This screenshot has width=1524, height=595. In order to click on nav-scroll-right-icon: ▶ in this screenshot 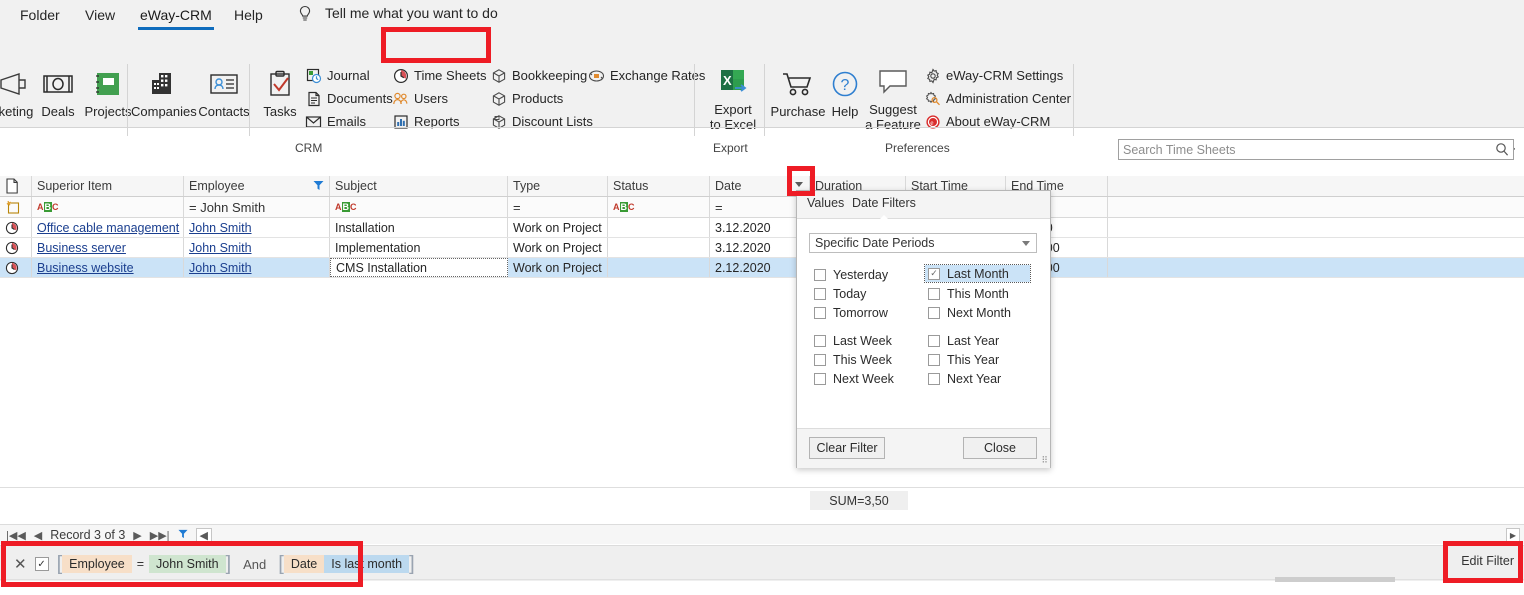, I will do `click(1513, 535)`.